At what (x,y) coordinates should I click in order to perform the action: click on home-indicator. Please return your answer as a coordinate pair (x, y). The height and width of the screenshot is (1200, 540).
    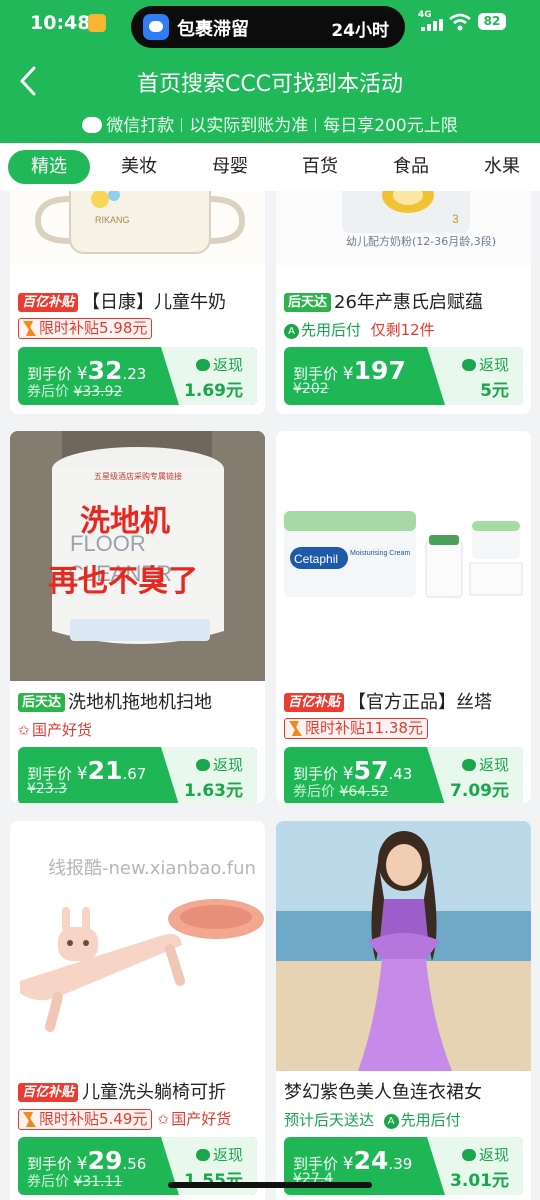
    Looking at the image, I should click on (270, 1185).